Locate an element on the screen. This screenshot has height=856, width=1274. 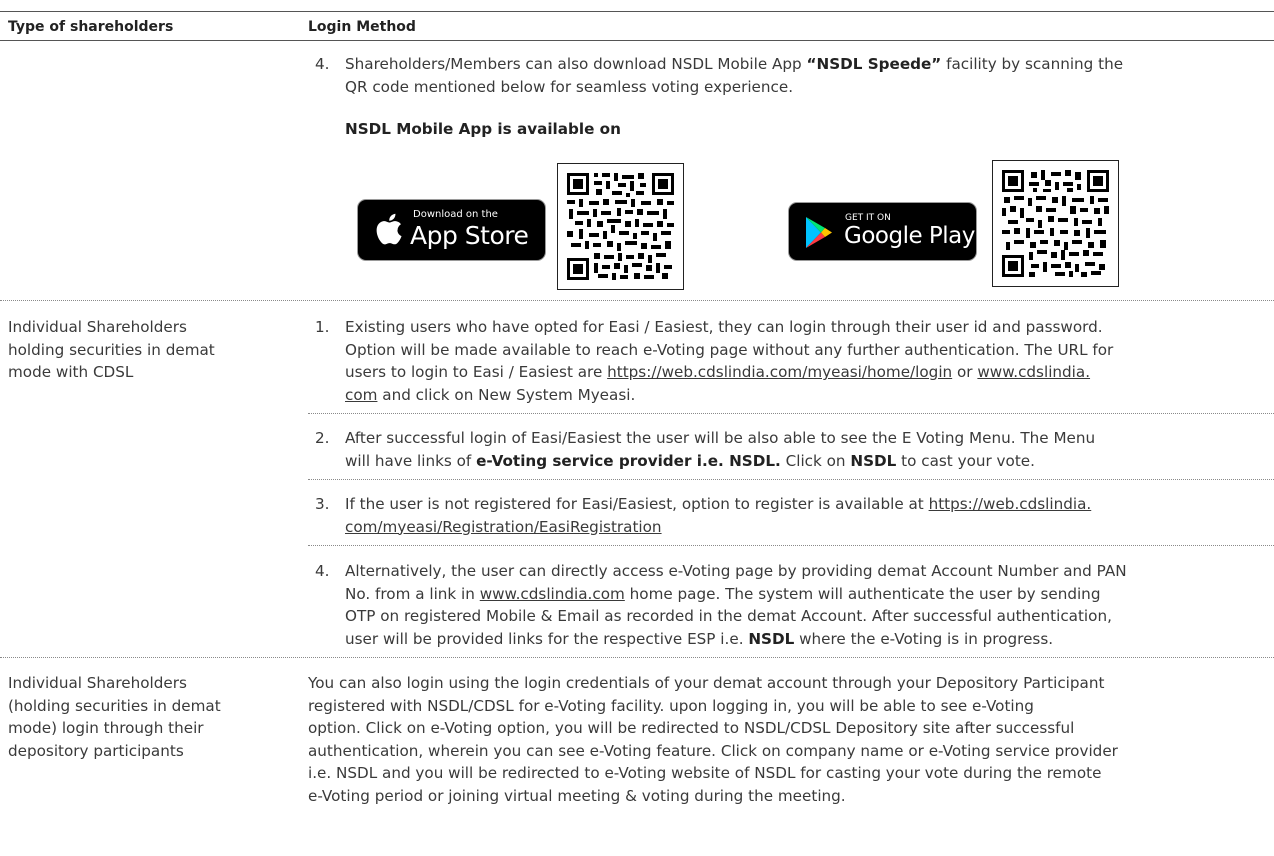
label-line: (holding securities in demat is located at coordinates (114, 705).